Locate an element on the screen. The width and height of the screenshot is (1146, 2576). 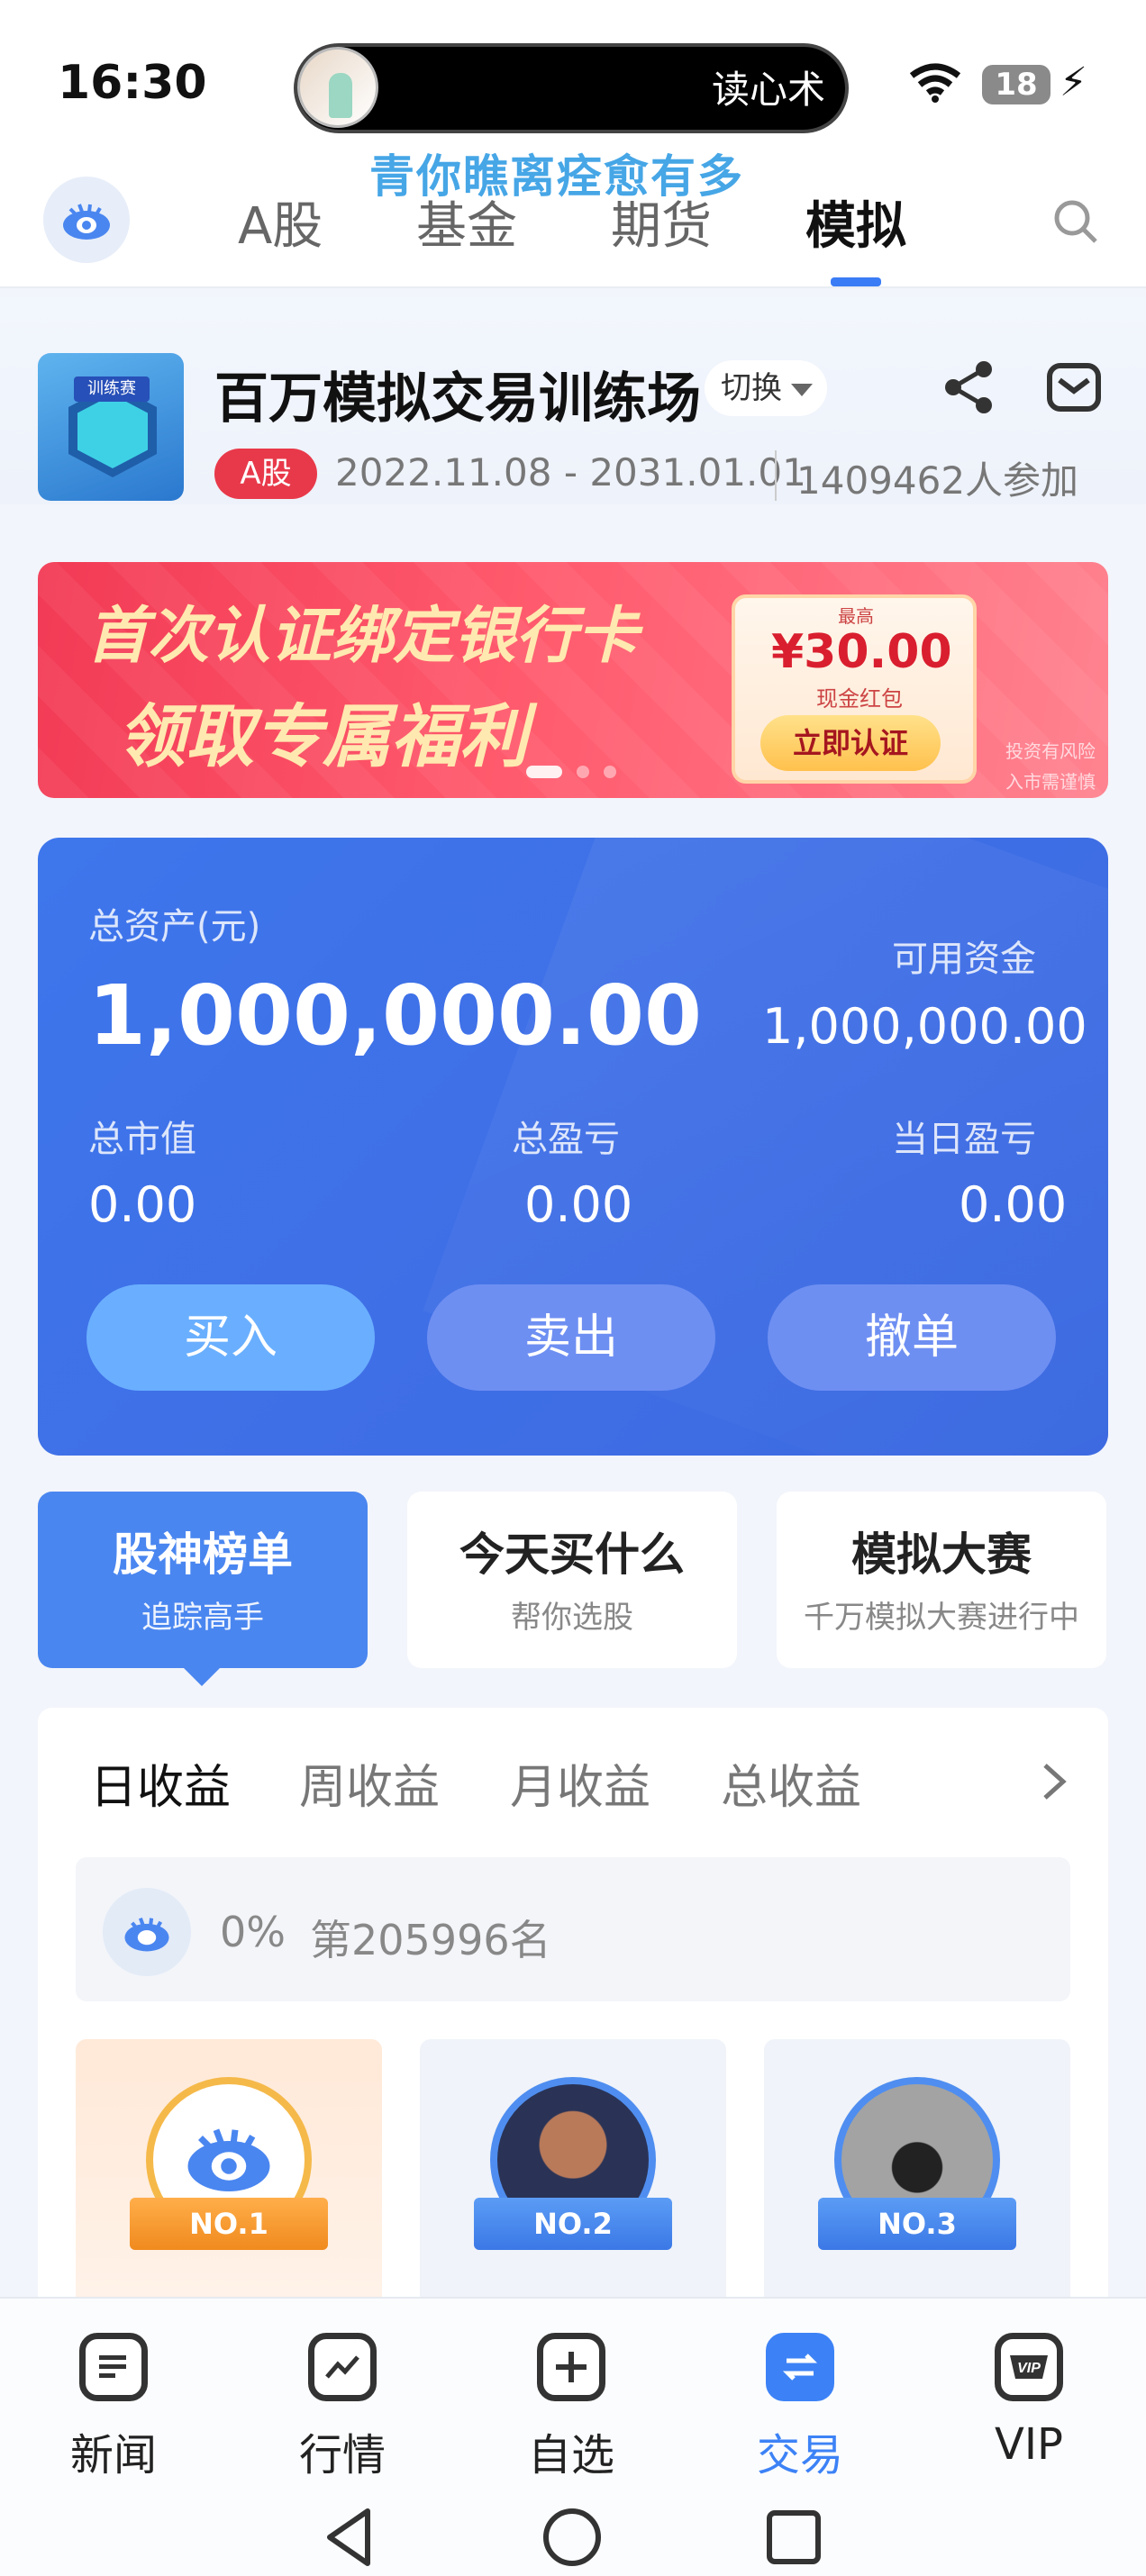
message-icon is located at coordinates (1074, 387).